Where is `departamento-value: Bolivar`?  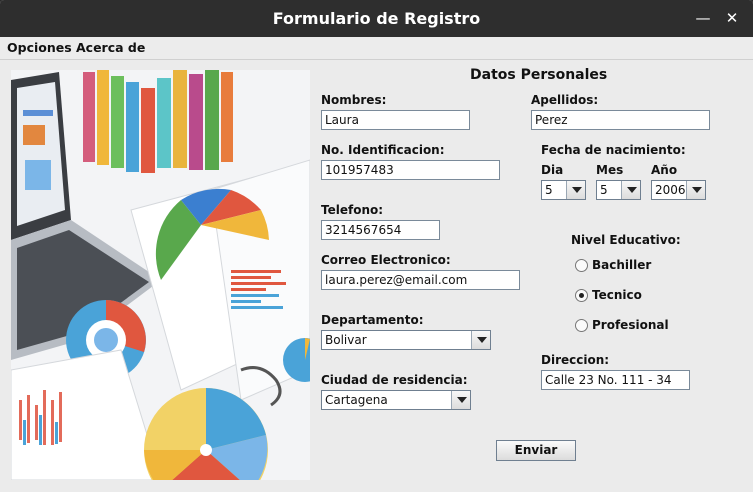 departamento-value: Bolivar is located at coordinates (346, 340).